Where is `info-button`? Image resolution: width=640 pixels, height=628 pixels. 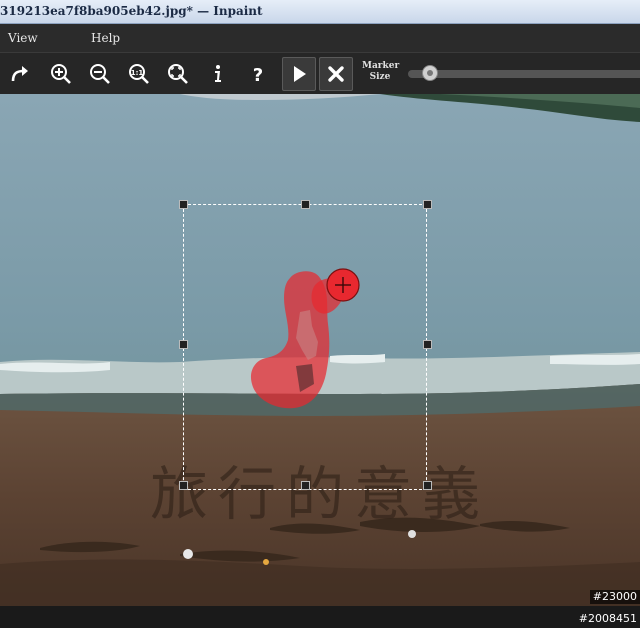 info-button is located at coordinates (218, 74).